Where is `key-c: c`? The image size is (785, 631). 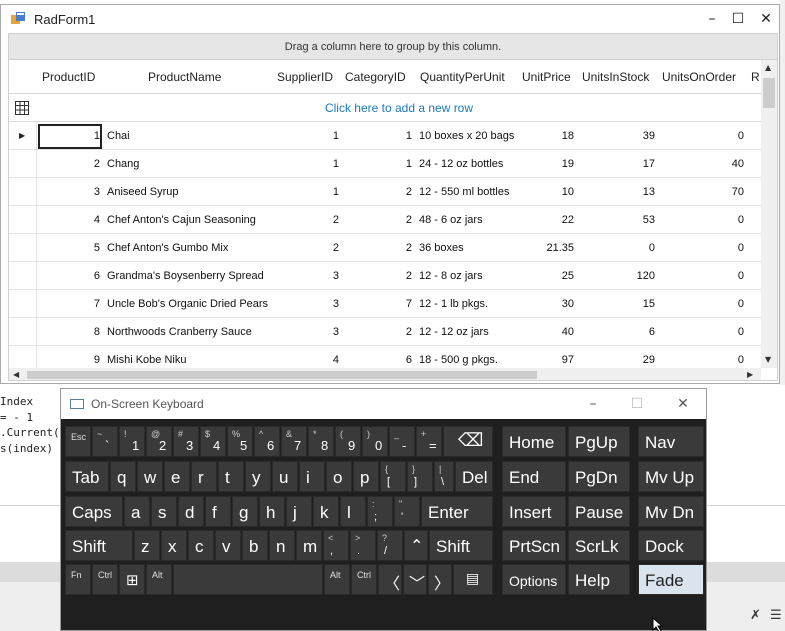
key-c: c is located at coordinates (201, 545).